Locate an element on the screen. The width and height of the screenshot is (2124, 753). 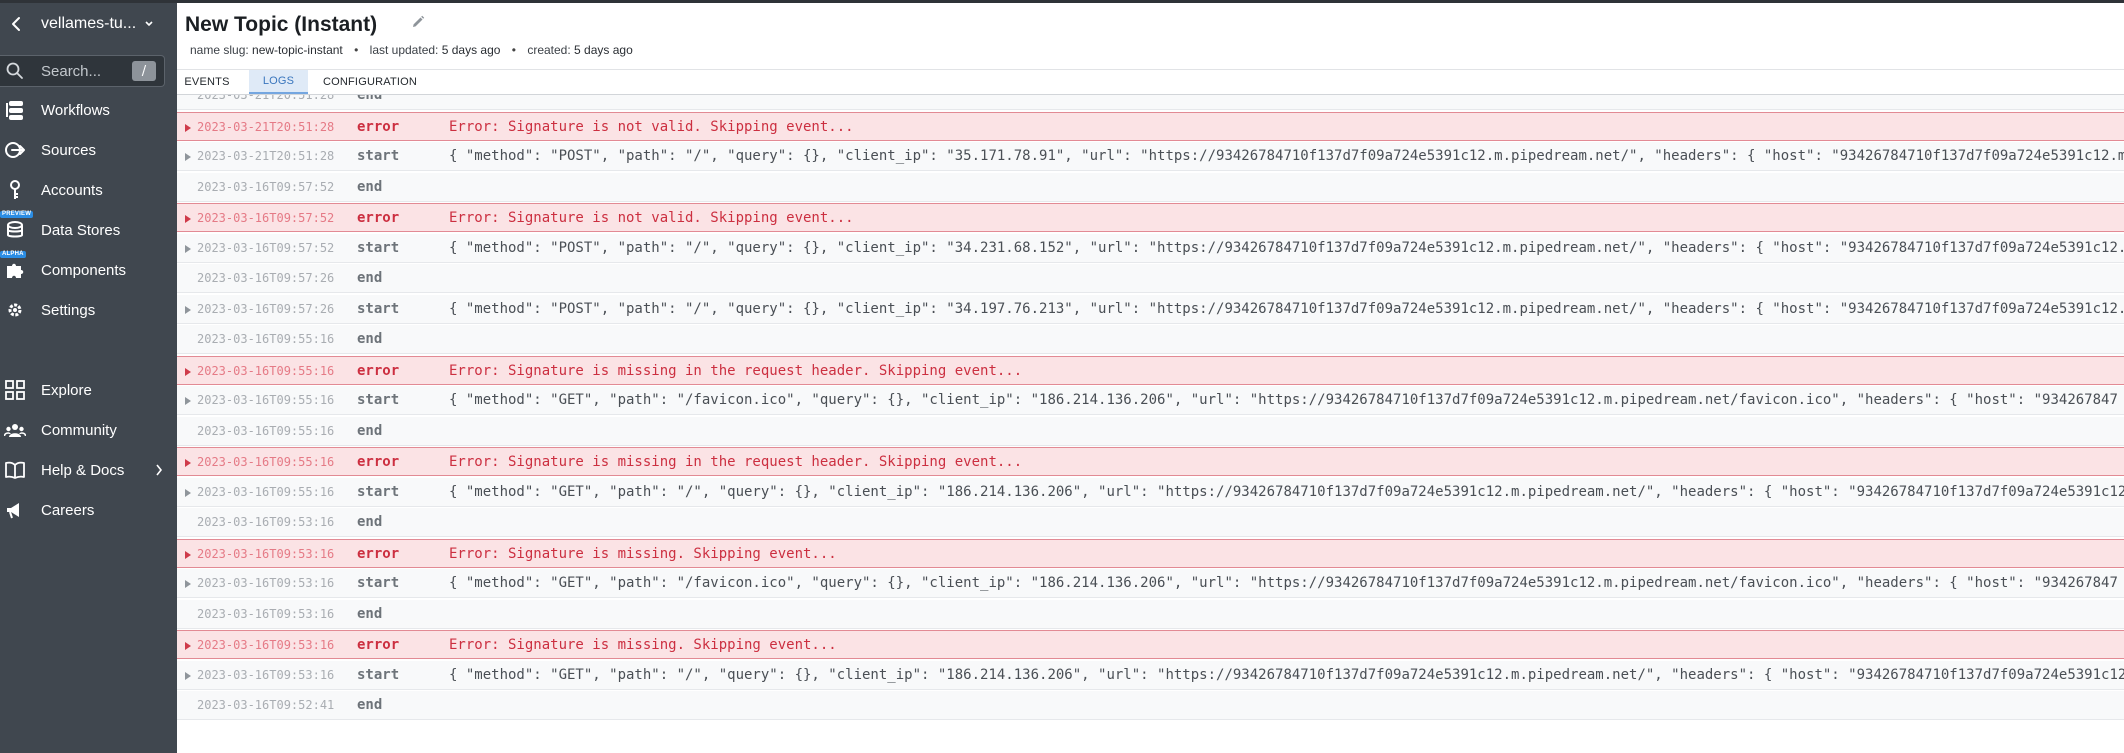
book-icon is located at coordinates (15, 470).